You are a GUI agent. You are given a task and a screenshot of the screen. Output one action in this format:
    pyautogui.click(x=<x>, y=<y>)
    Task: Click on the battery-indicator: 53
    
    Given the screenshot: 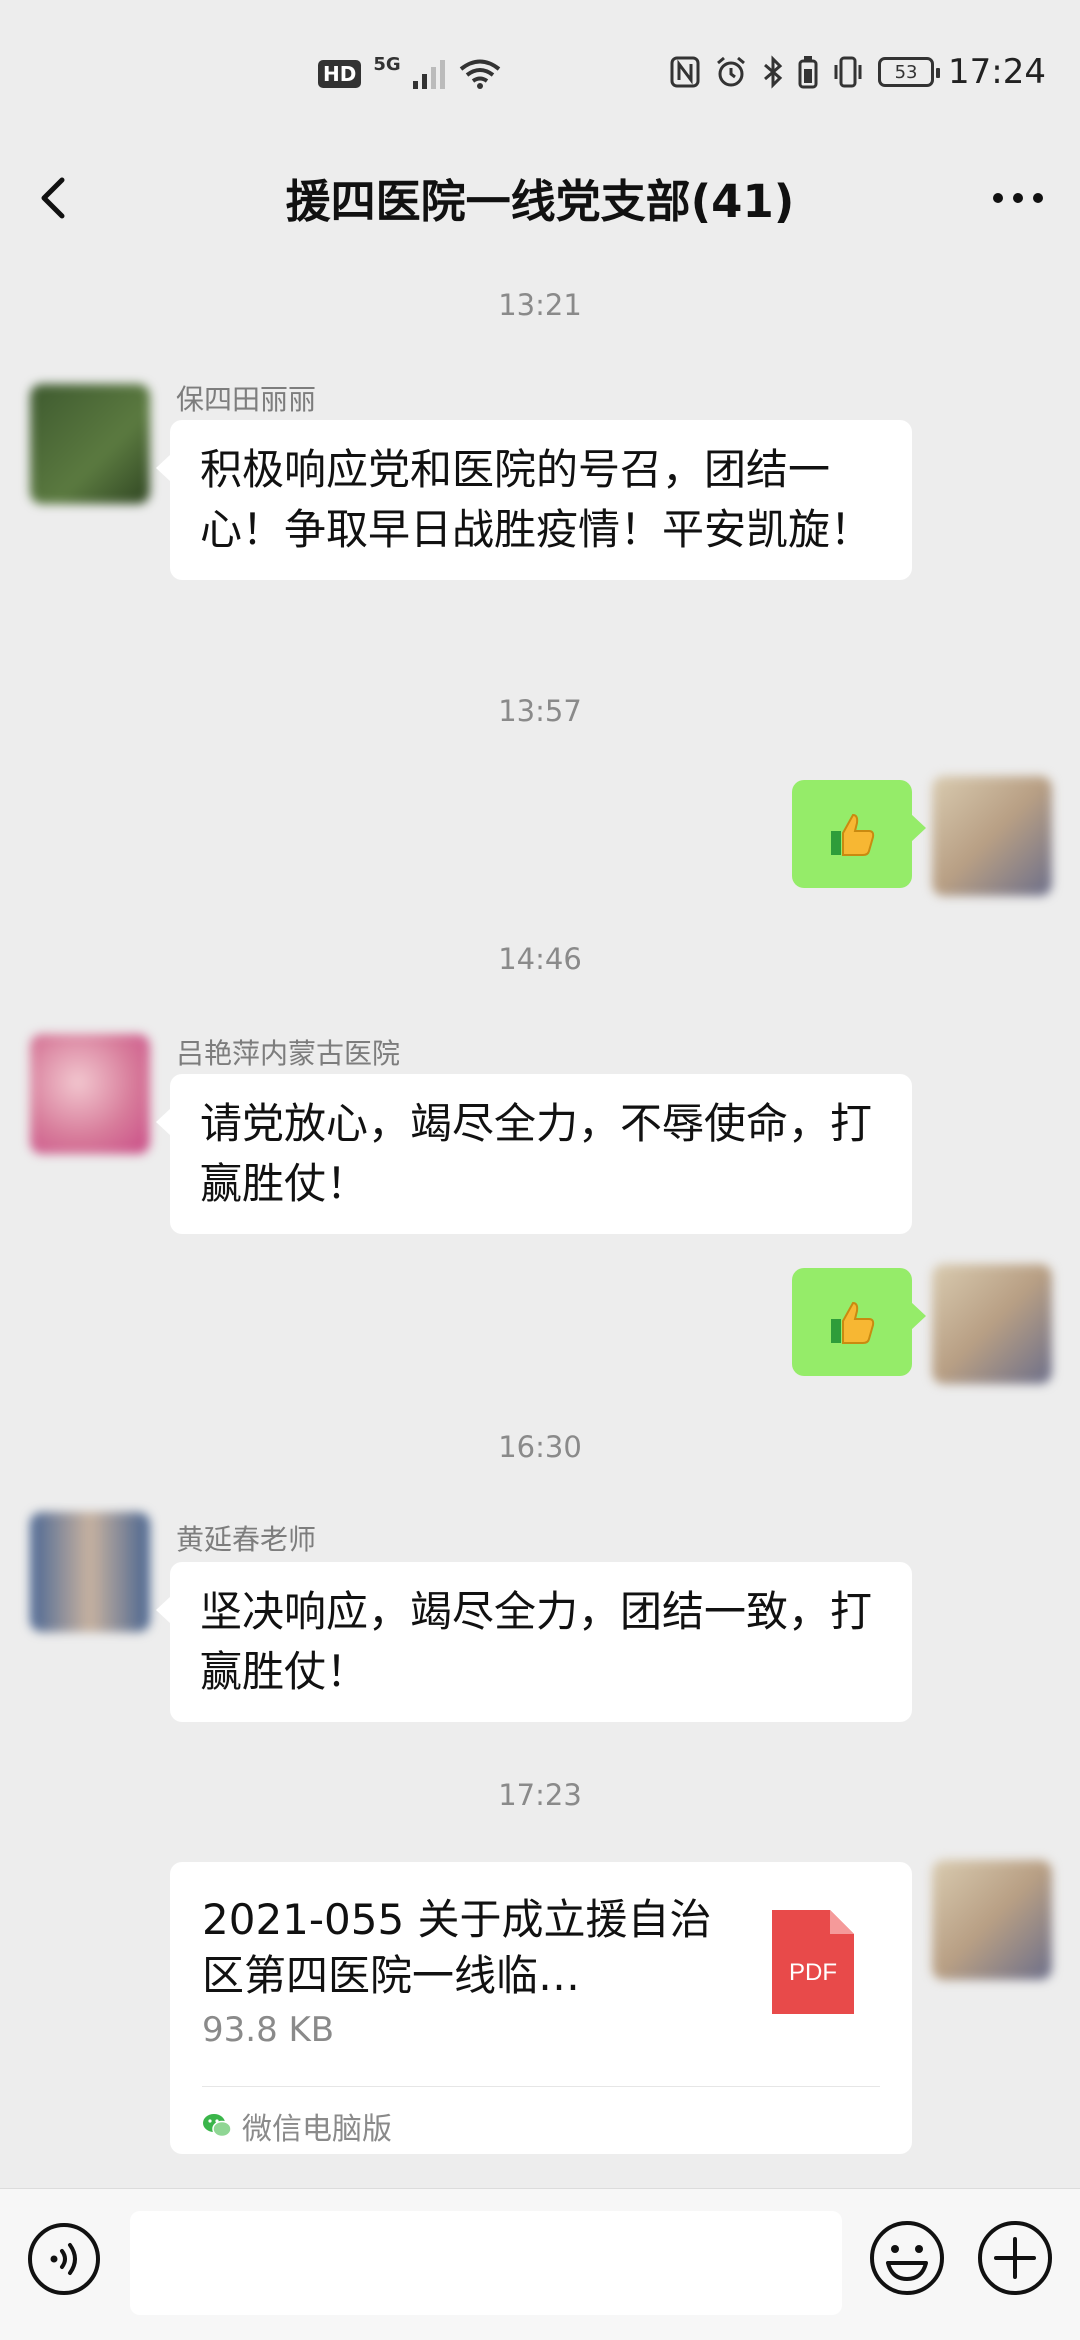 What is the action you would take?
    pyautogui.click(x=909, y=72)
    